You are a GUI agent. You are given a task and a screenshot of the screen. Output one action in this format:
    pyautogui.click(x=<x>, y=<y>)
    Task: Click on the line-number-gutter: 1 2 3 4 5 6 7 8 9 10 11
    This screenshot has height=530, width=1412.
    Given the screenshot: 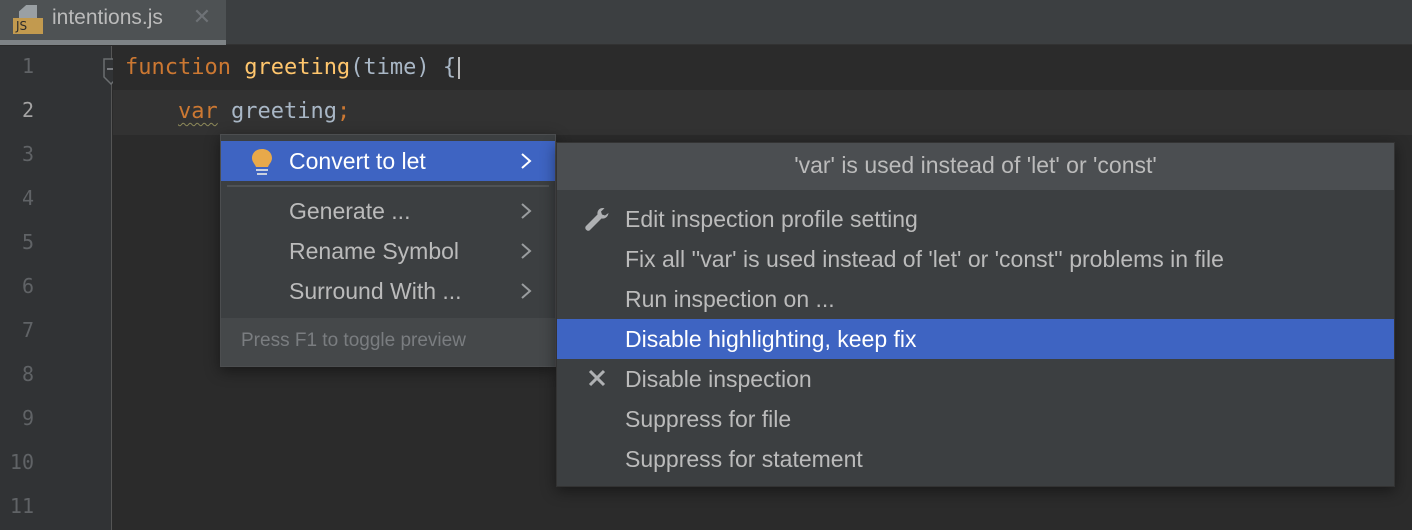 What is the action you would take?
    pyautogui.click(x=56, y=288)
    